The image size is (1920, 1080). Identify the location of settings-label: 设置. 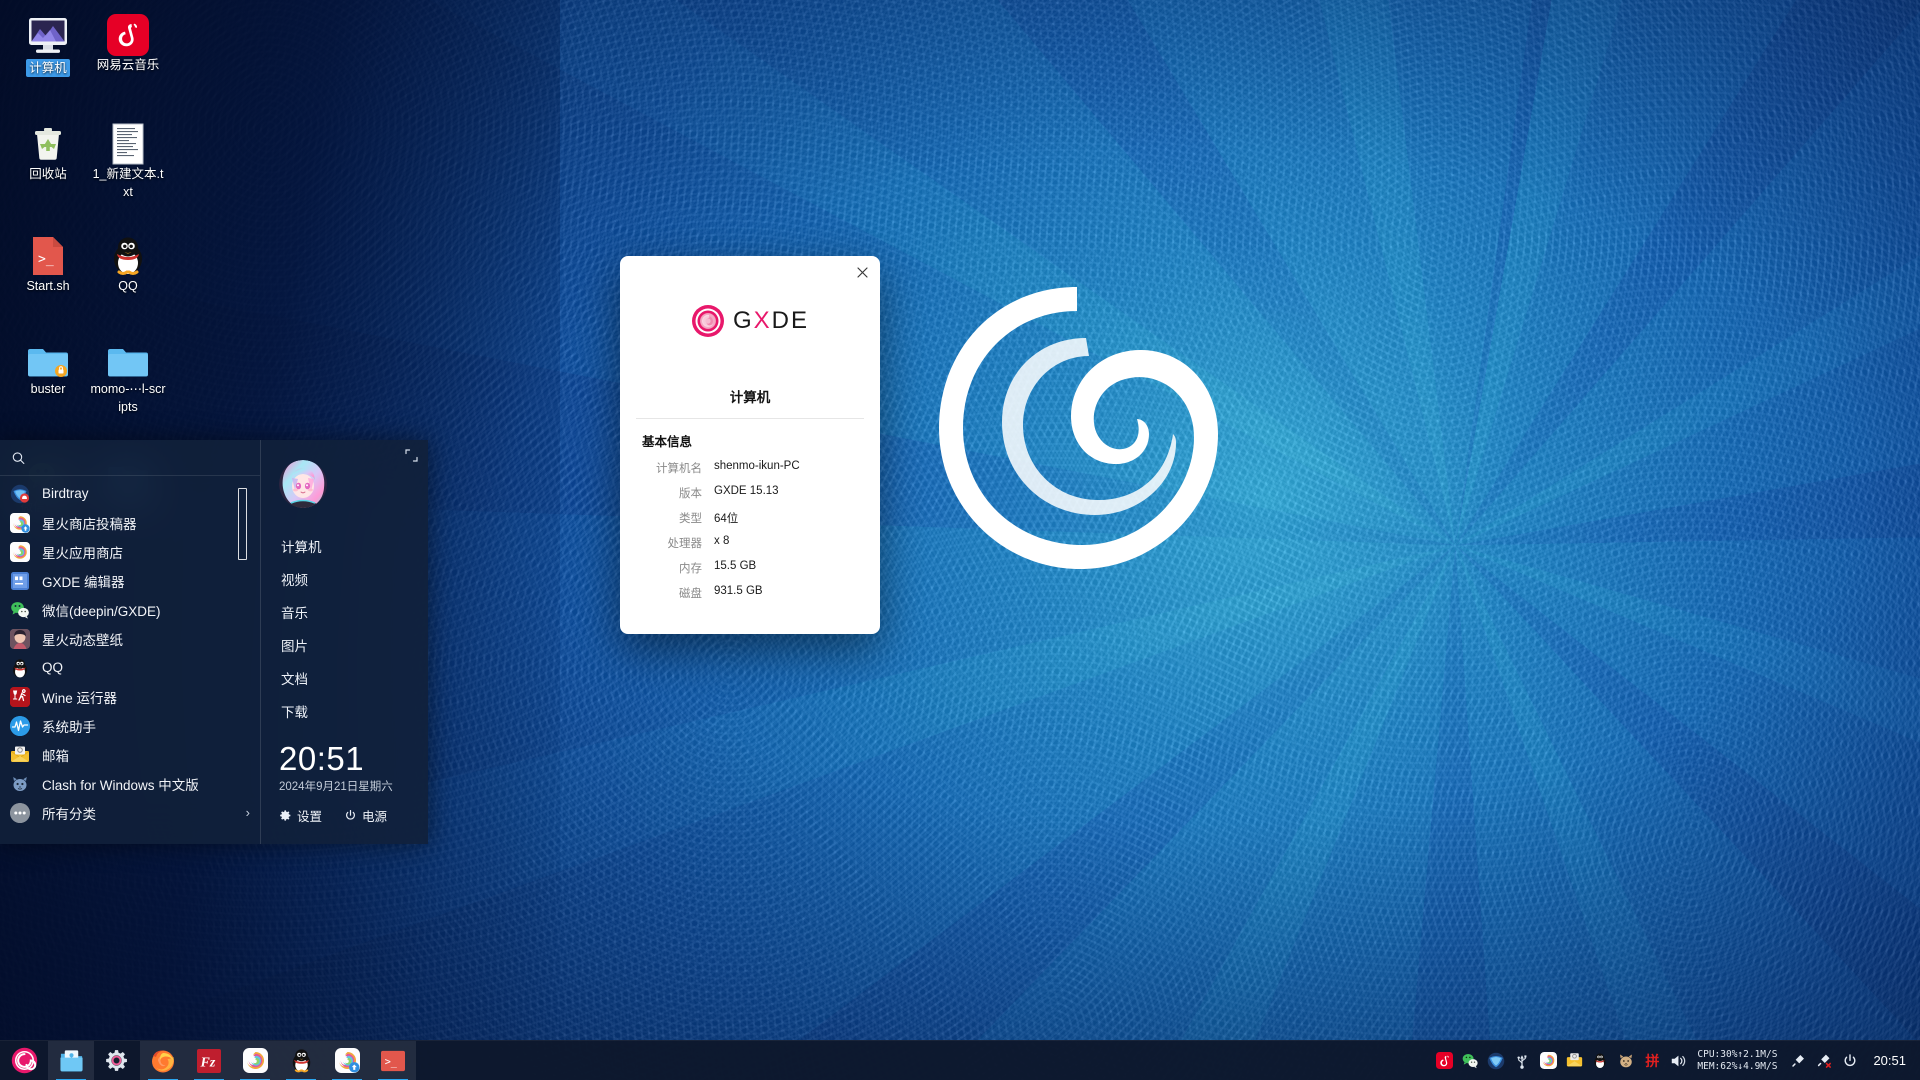
(310, 817).